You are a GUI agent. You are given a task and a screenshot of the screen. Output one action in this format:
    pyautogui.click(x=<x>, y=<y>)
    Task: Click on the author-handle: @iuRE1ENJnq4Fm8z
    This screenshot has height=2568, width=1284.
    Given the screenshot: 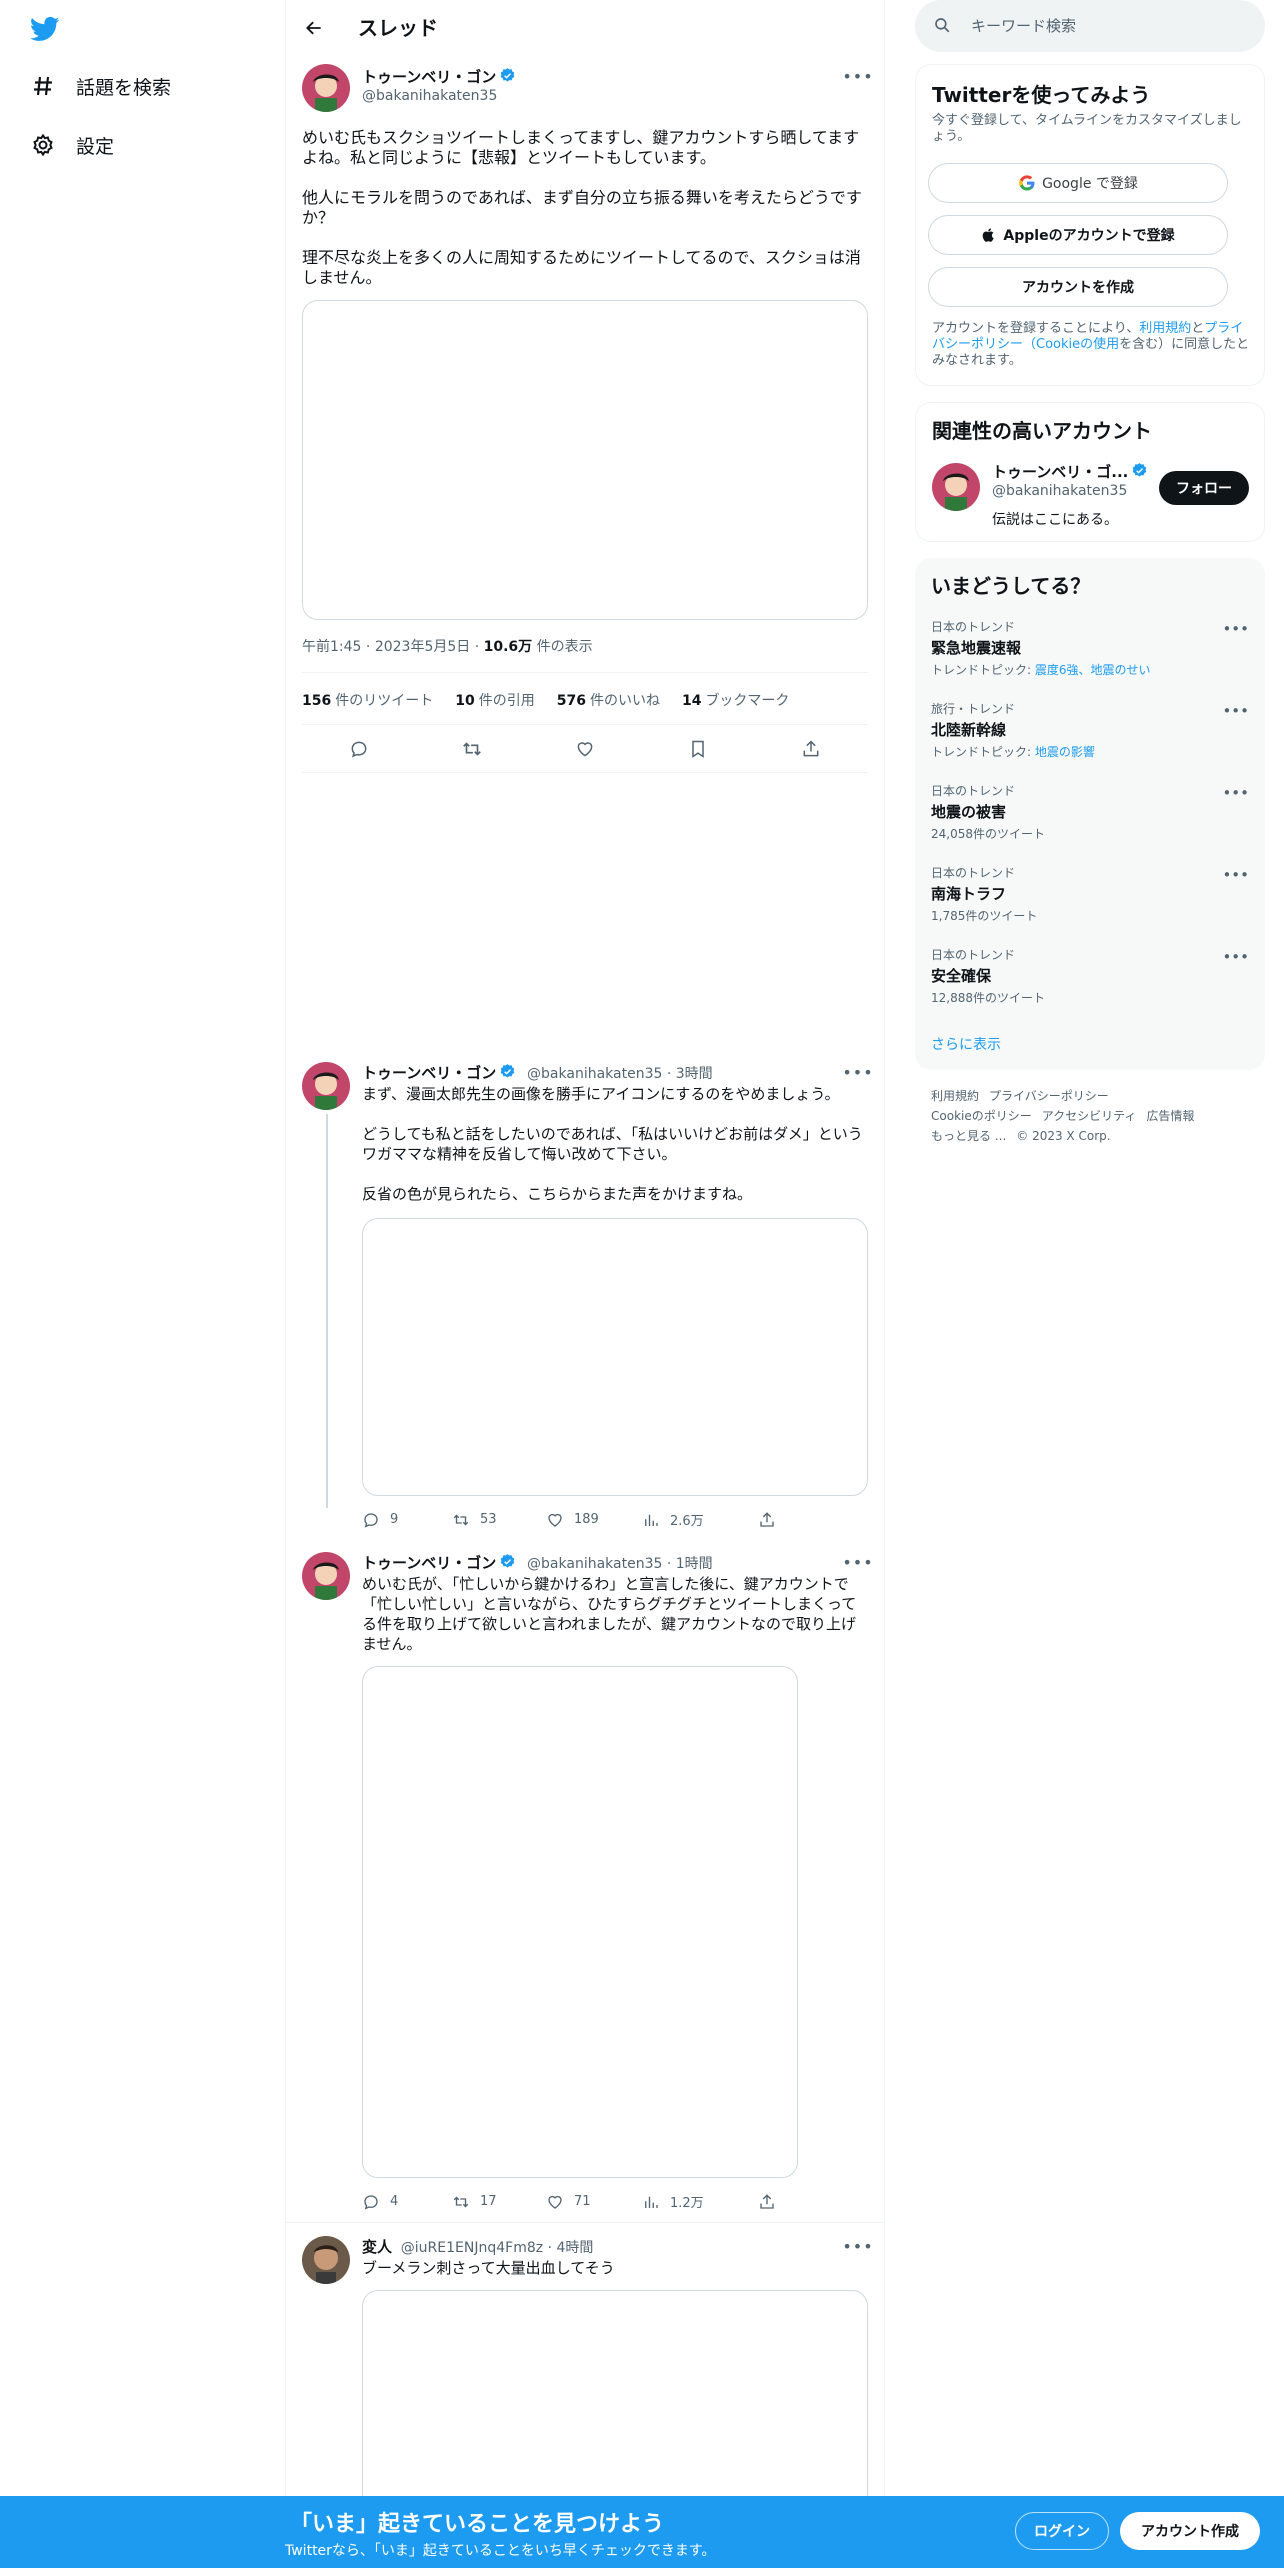 What is the action you would take?
    pyautogui.click(x=472, y=2248)
    